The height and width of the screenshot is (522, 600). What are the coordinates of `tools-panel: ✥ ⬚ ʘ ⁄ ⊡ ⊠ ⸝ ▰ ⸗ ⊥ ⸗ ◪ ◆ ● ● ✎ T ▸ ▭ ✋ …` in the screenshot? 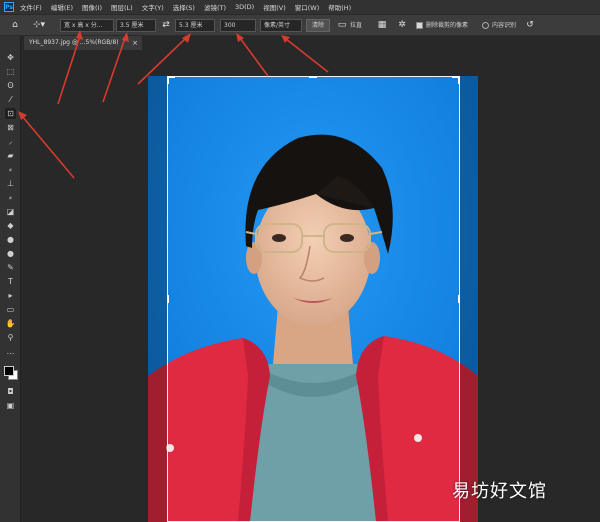 It's located at (10, 279).